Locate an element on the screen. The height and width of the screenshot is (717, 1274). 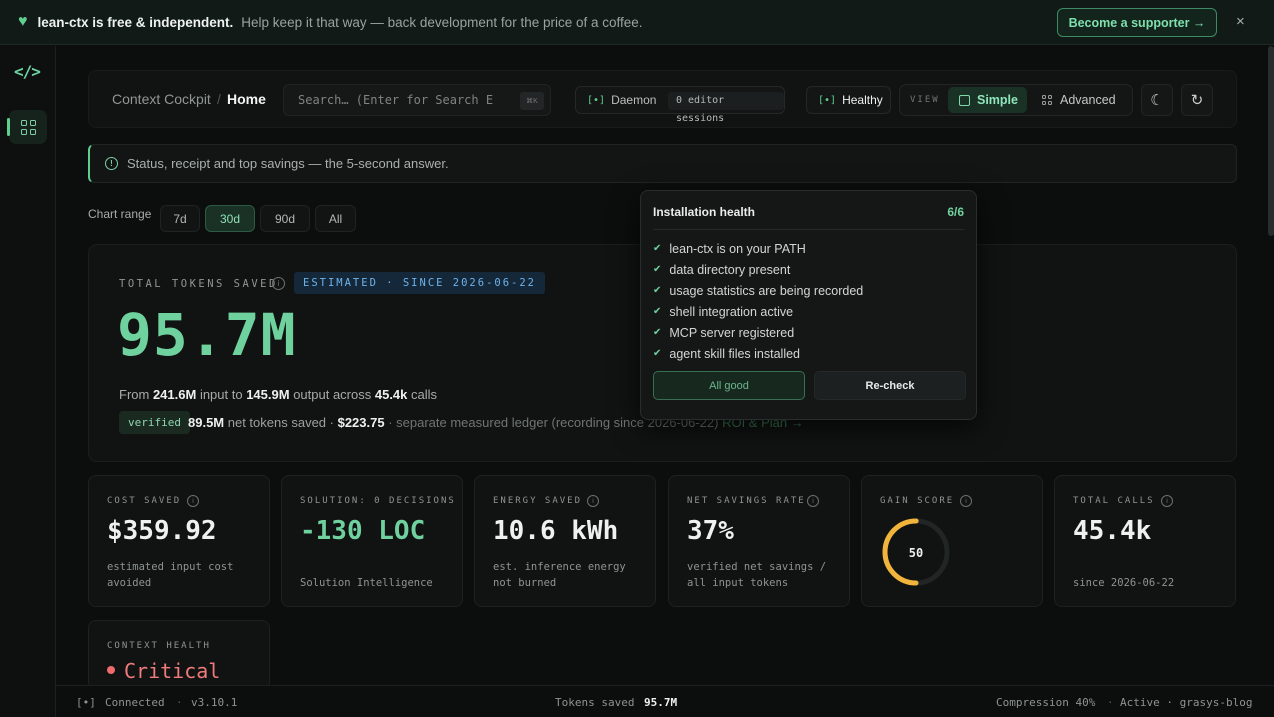
estimated-badge: ESTIMATED · SINCE 2026-06-22 is located at coordinates (420, 283).